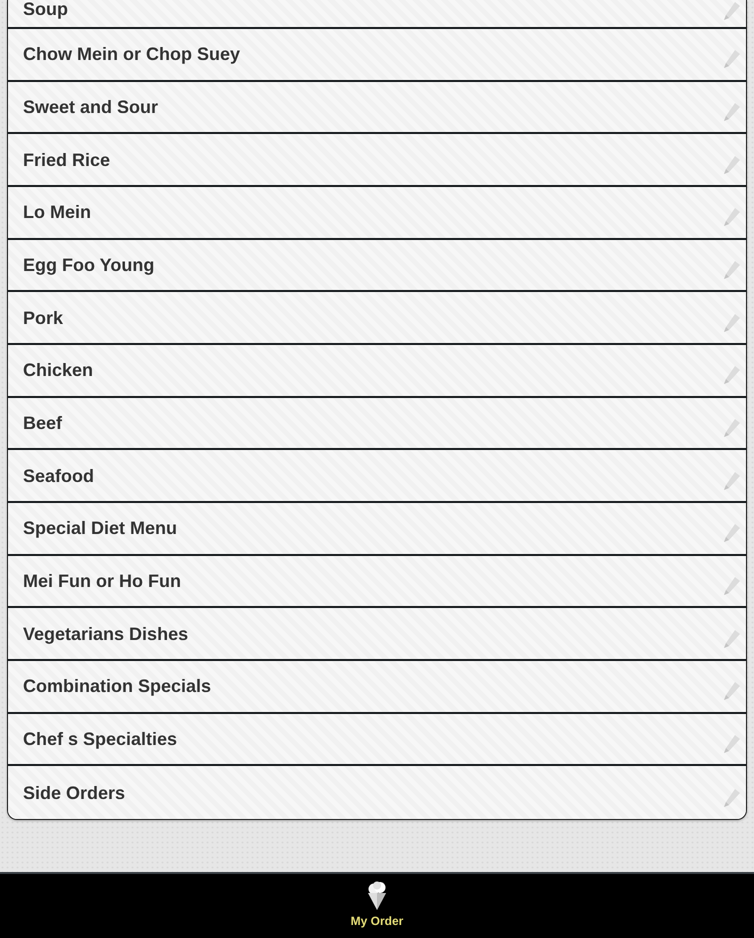 The image size is (754, 938). What do you see at coordinates (377, 582) in the screenshot?
I see `menu-category-item: Mei Fun or Ho Fun` at bounding box center [377, 582].